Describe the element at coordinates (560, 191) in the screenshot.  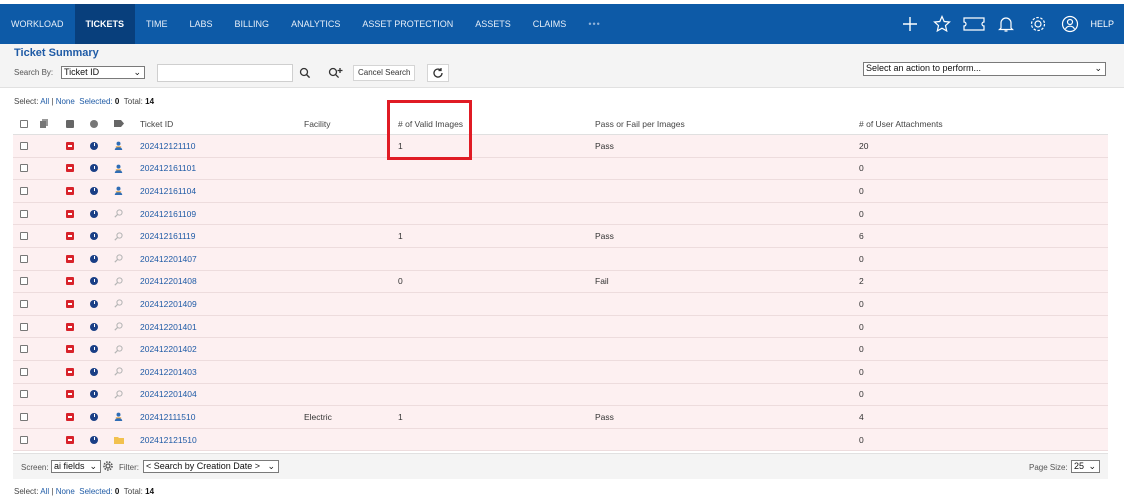
I see `table-row: 202412161104 0` at that location.